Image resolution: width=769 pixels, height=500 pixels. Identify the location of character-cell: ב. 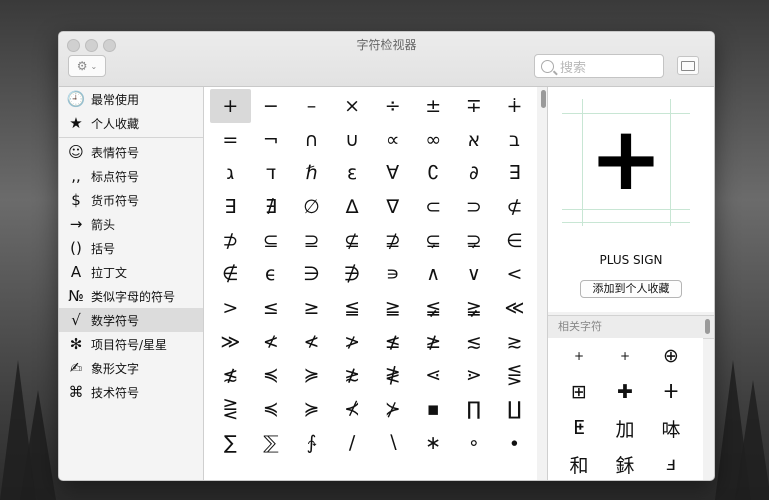
(514, 140).